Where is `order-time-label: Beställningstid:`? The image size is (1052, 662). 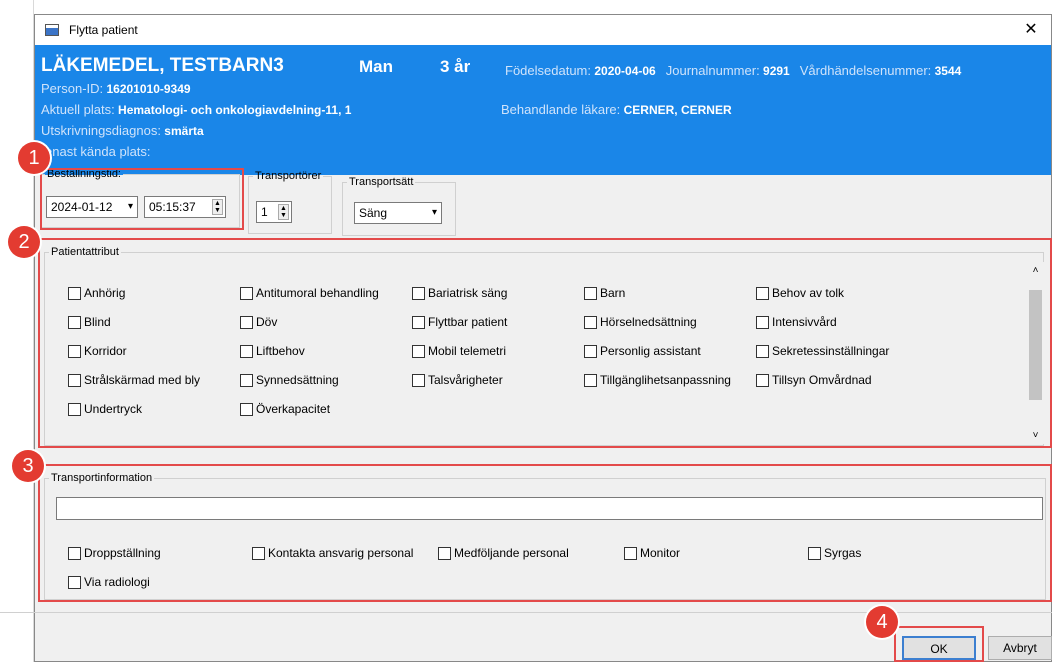
order-time-label: Beställningstid: is located at coordinates (84, 174).